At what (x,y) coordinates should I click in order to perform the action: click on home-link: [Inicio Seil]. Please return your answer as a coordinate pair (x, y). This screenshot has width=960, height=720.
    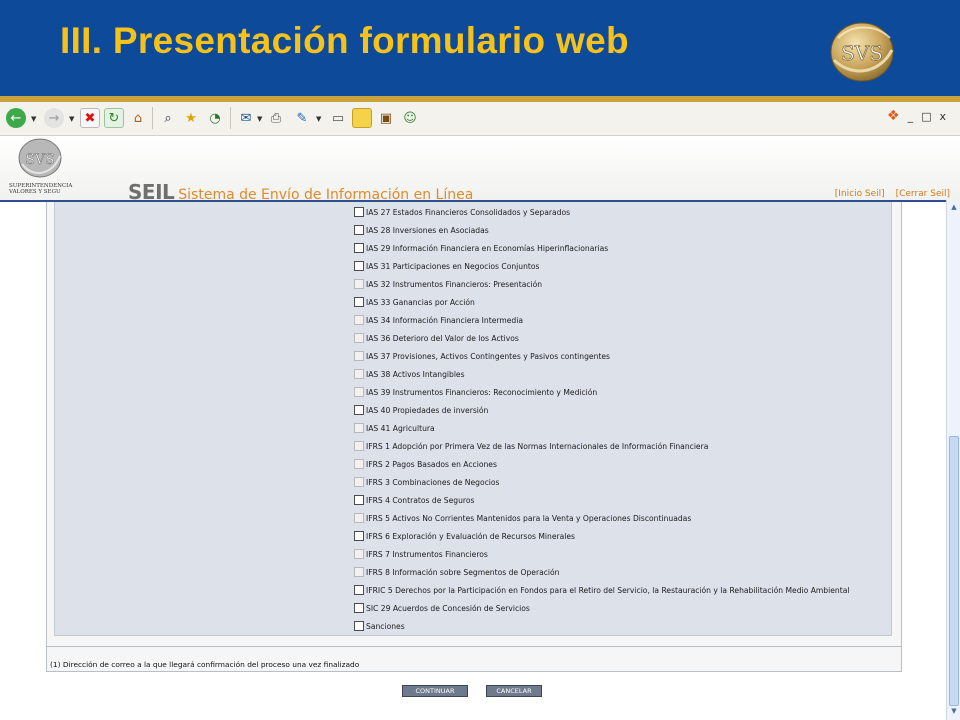
    Looking at the image, I should click on (860, 194).